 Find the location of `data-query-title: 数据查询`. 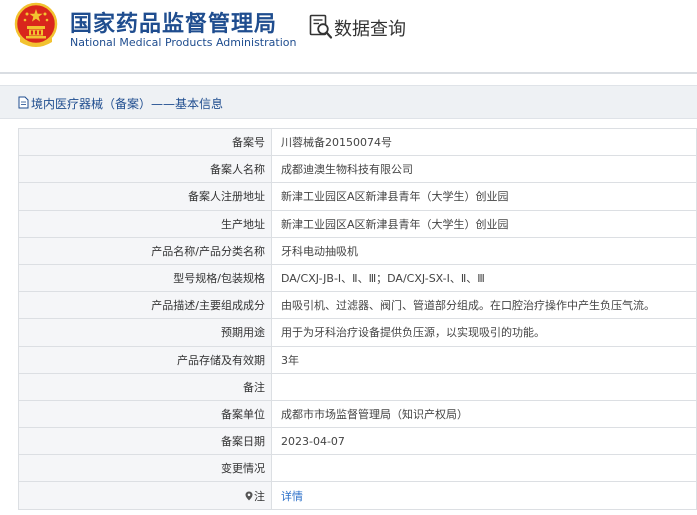

data-query-title: 数据查询 is located at coordinates (370, 28).